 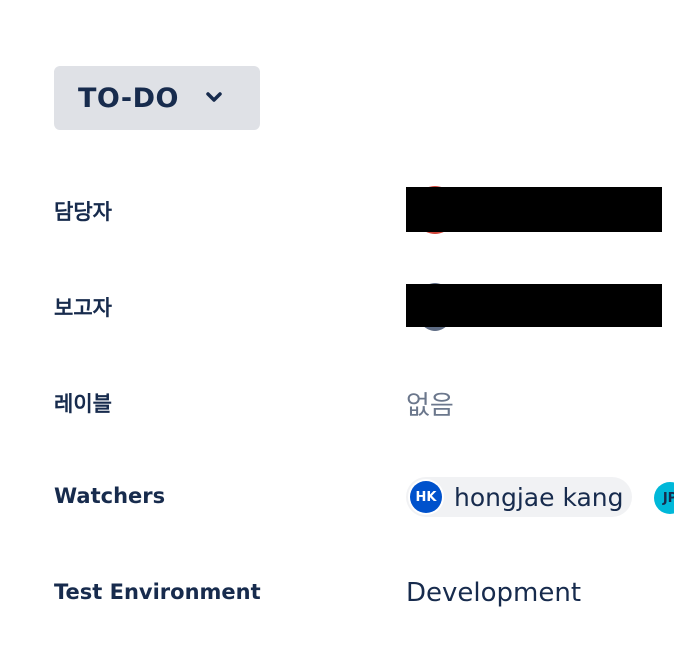 I want to click on watcher-chip: HK hongjae kang, so click(x=519, y=497).